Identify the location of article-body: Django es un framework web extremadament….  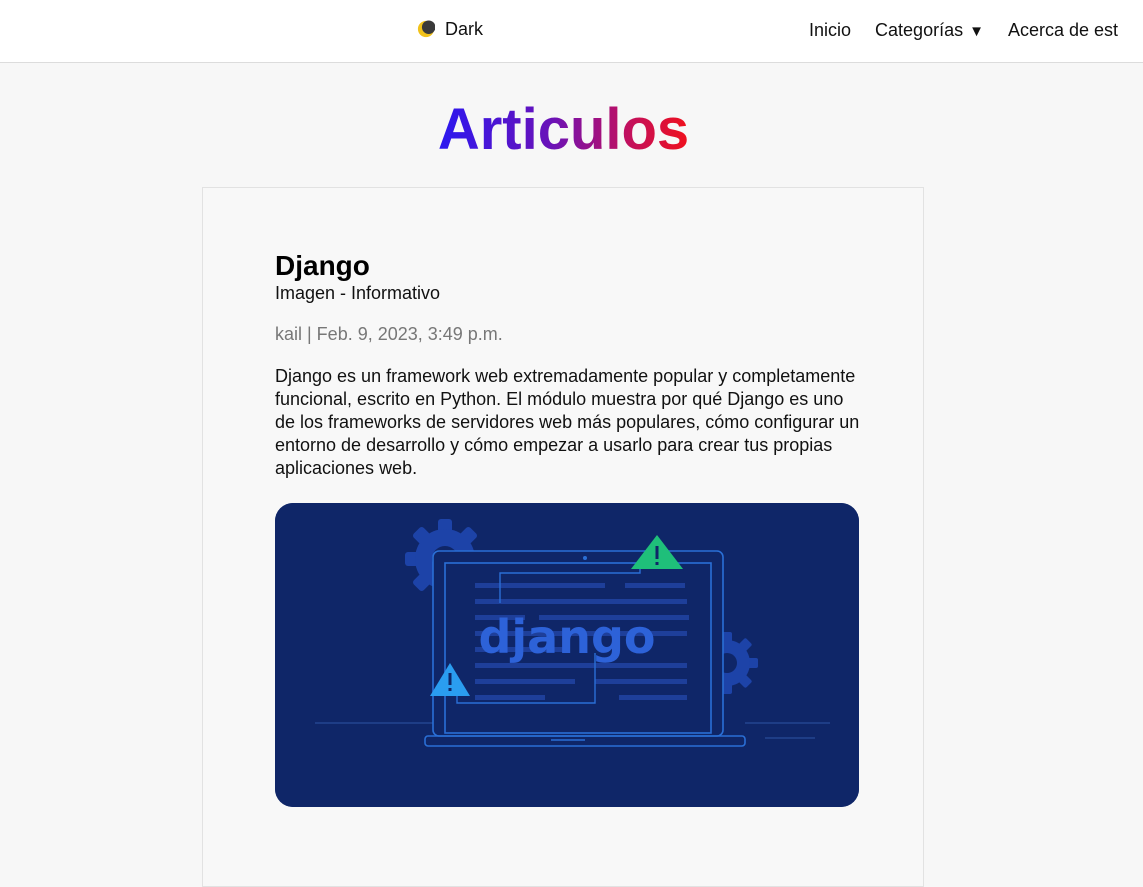
(567, 422).